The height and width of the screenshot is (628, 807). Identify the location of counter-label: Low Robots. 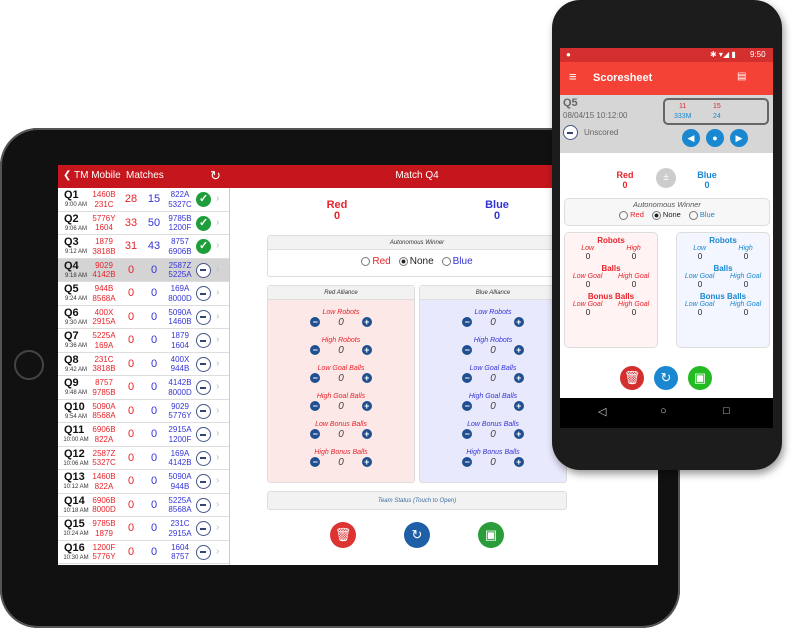
(493, 312).